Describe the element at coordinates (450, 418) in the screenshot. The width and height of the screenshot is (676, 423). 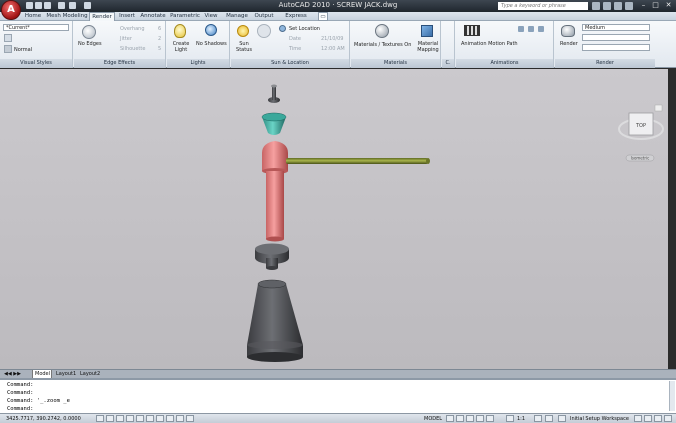
I see `layout-icon` at that location.